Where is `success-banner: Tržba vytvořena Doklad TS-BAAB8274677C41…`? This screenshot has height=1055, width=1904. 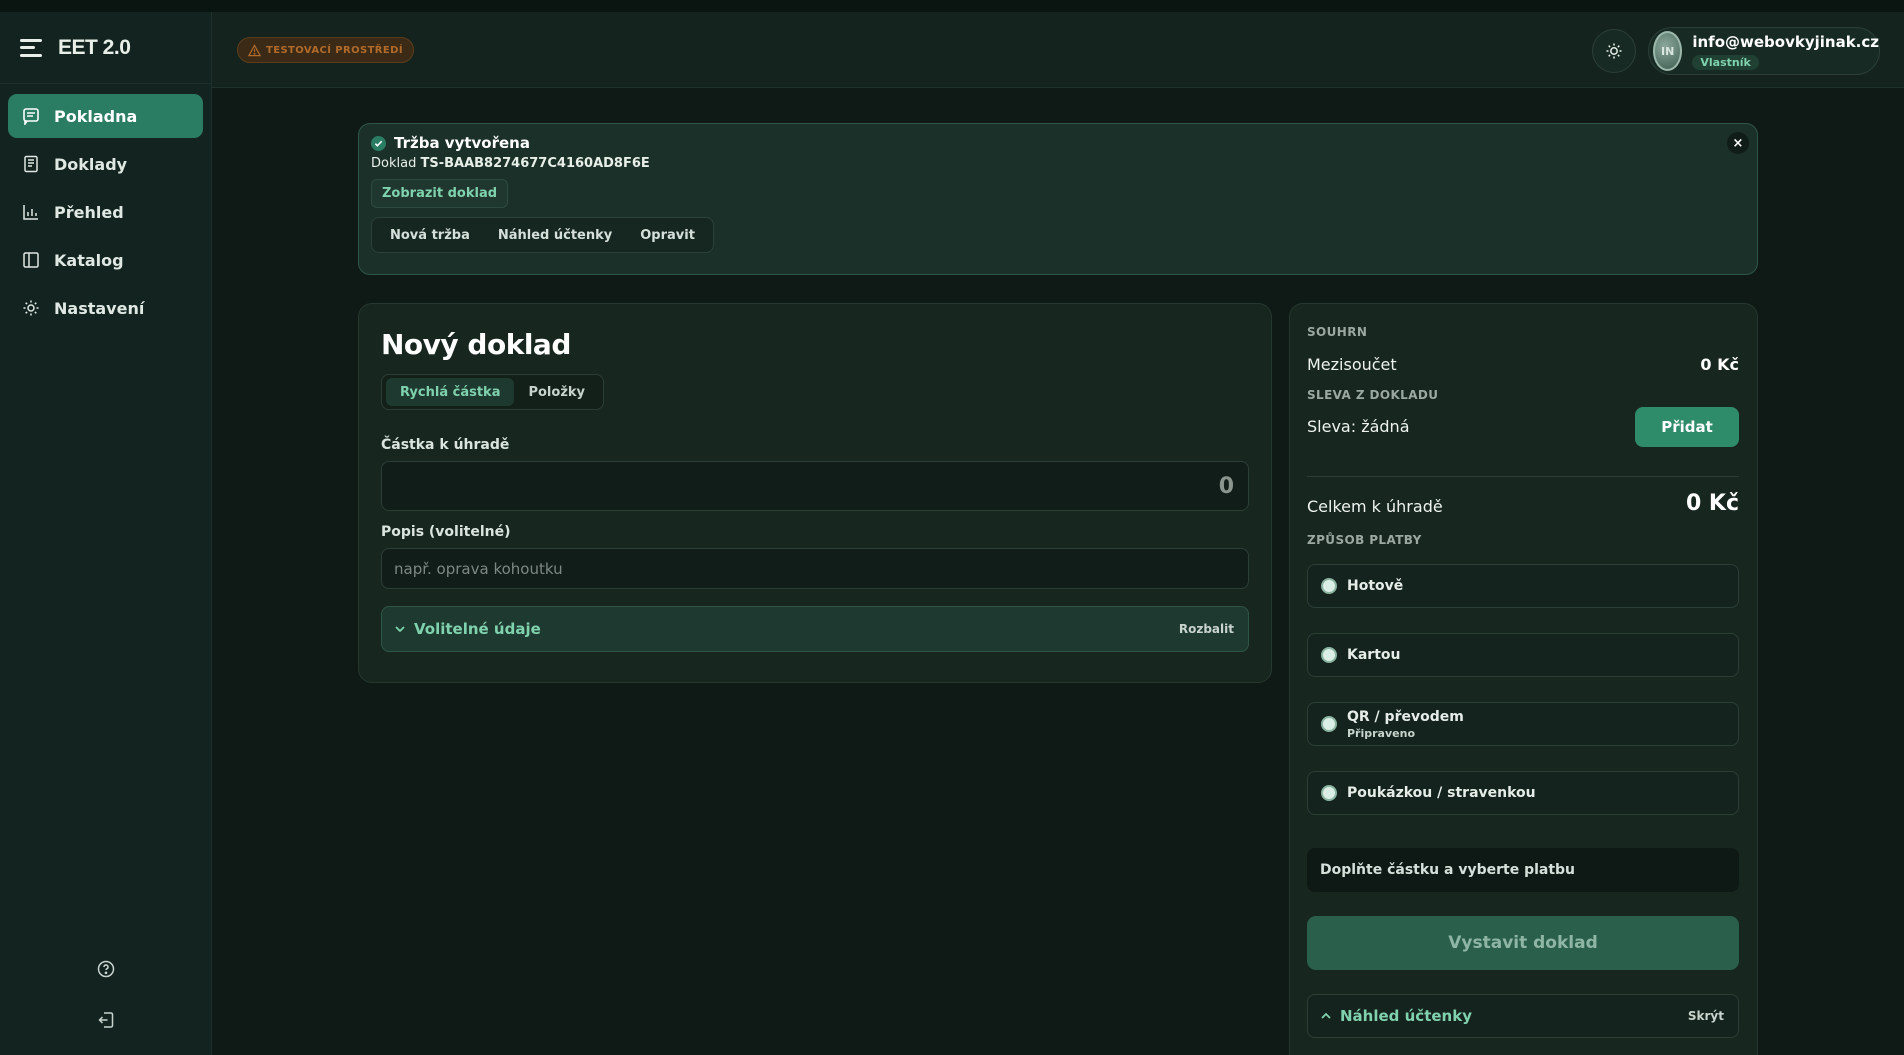 success-banner: Tržba vytvořena Doklad TS-BAAB8274677C41… is located at coordinates (1058, 199).